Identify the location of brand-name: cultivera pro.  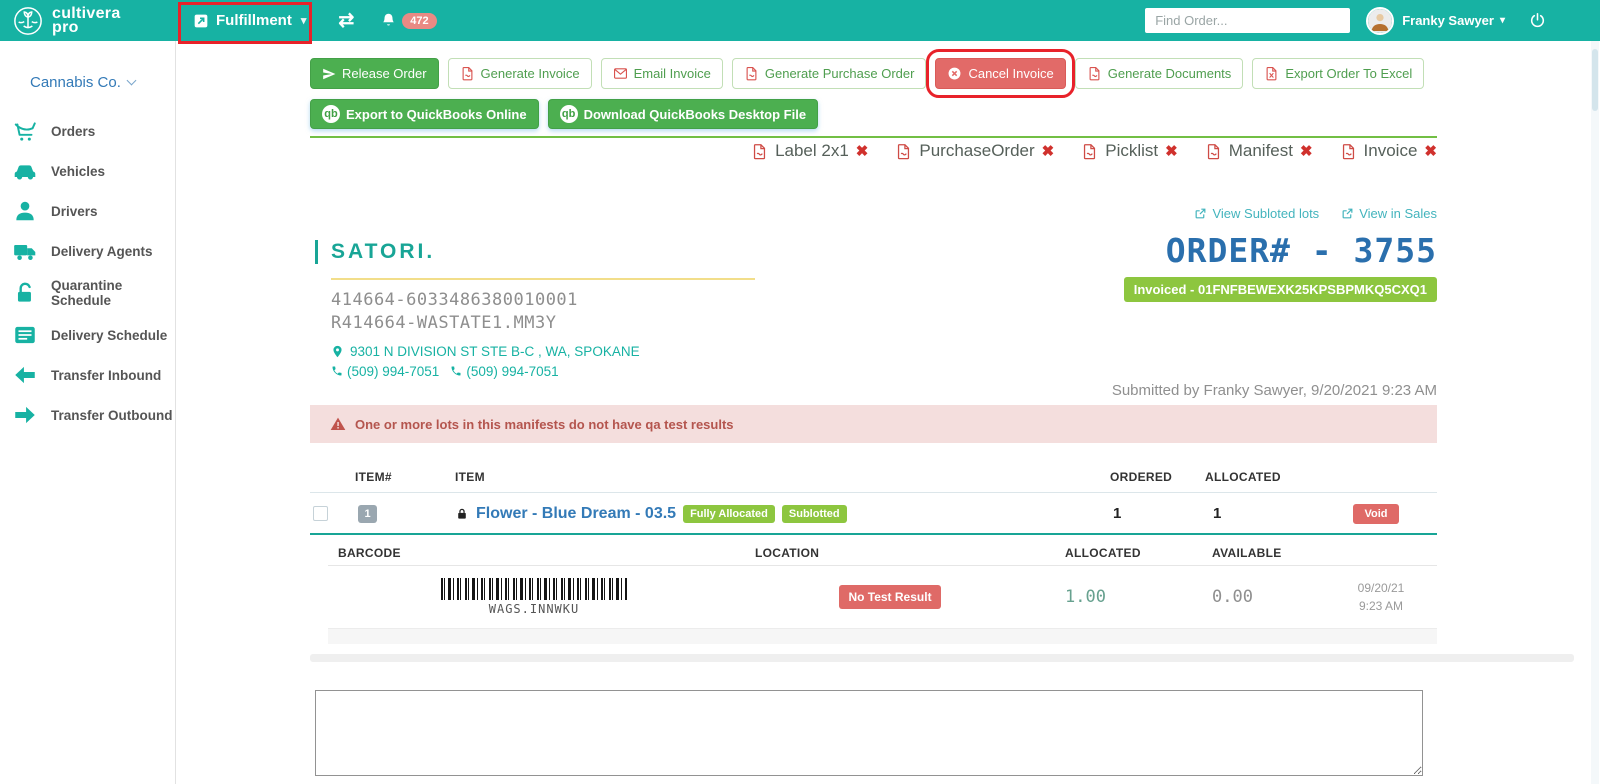
(86, 20).